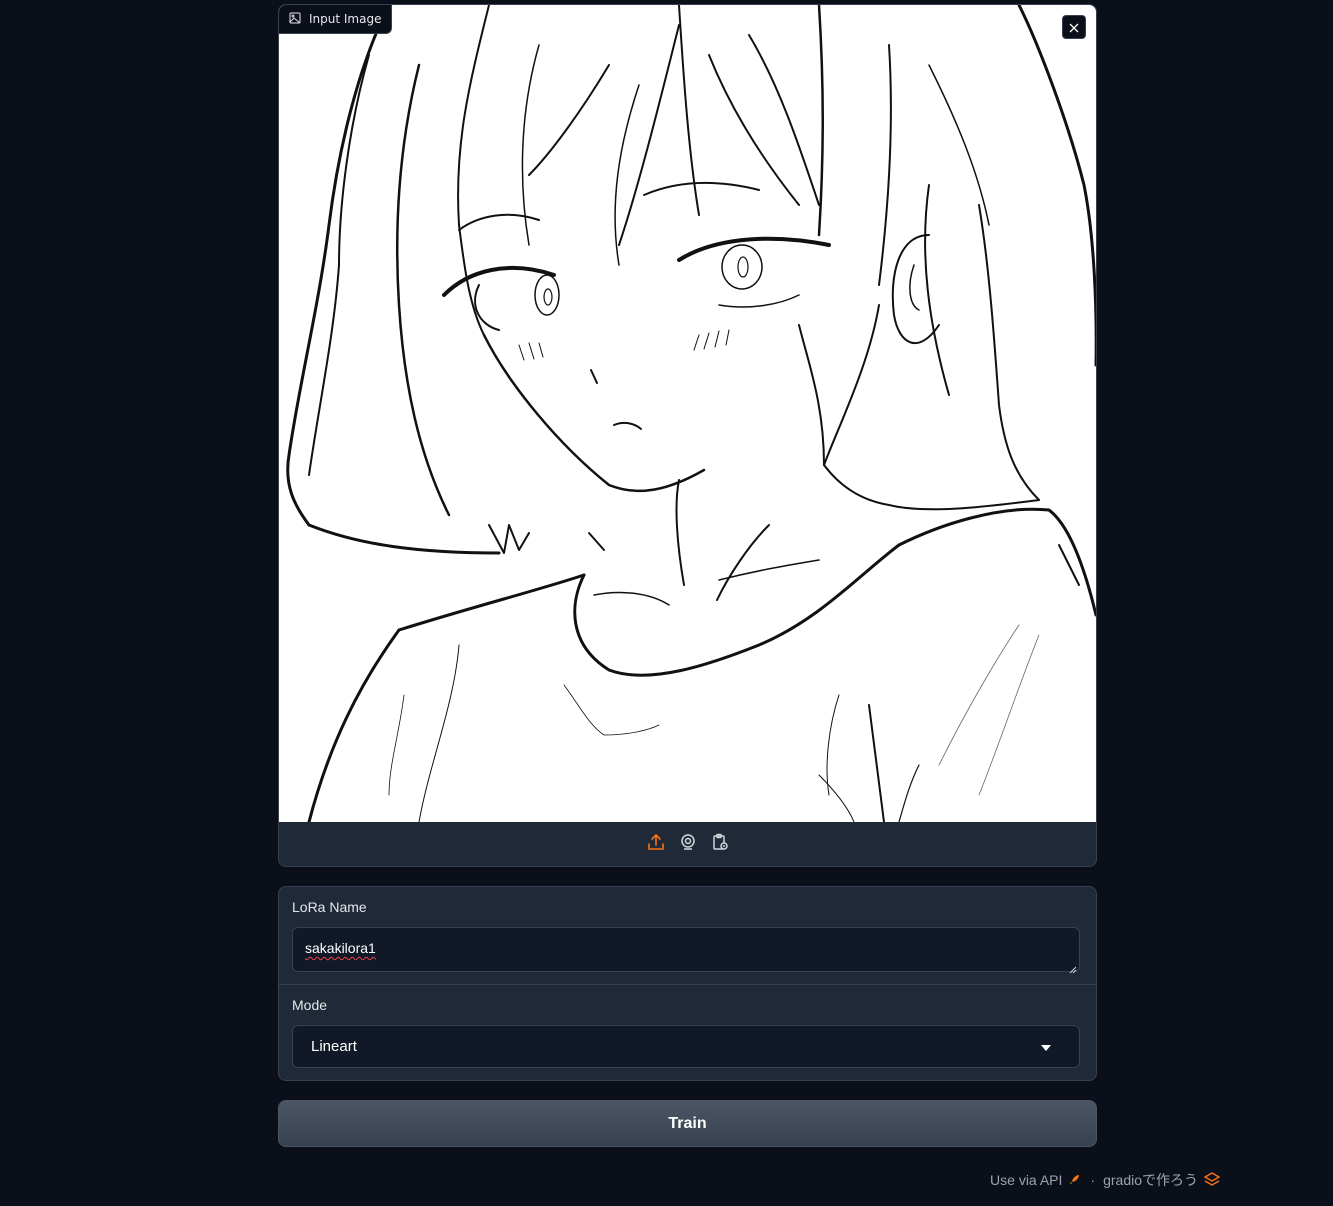 This screenshot has width=1333, height=1206. Describe the element at coordinates (1150, 1180) in the screenshot. I see `built-with-gradio-text: gradioで作ろう` at that location.